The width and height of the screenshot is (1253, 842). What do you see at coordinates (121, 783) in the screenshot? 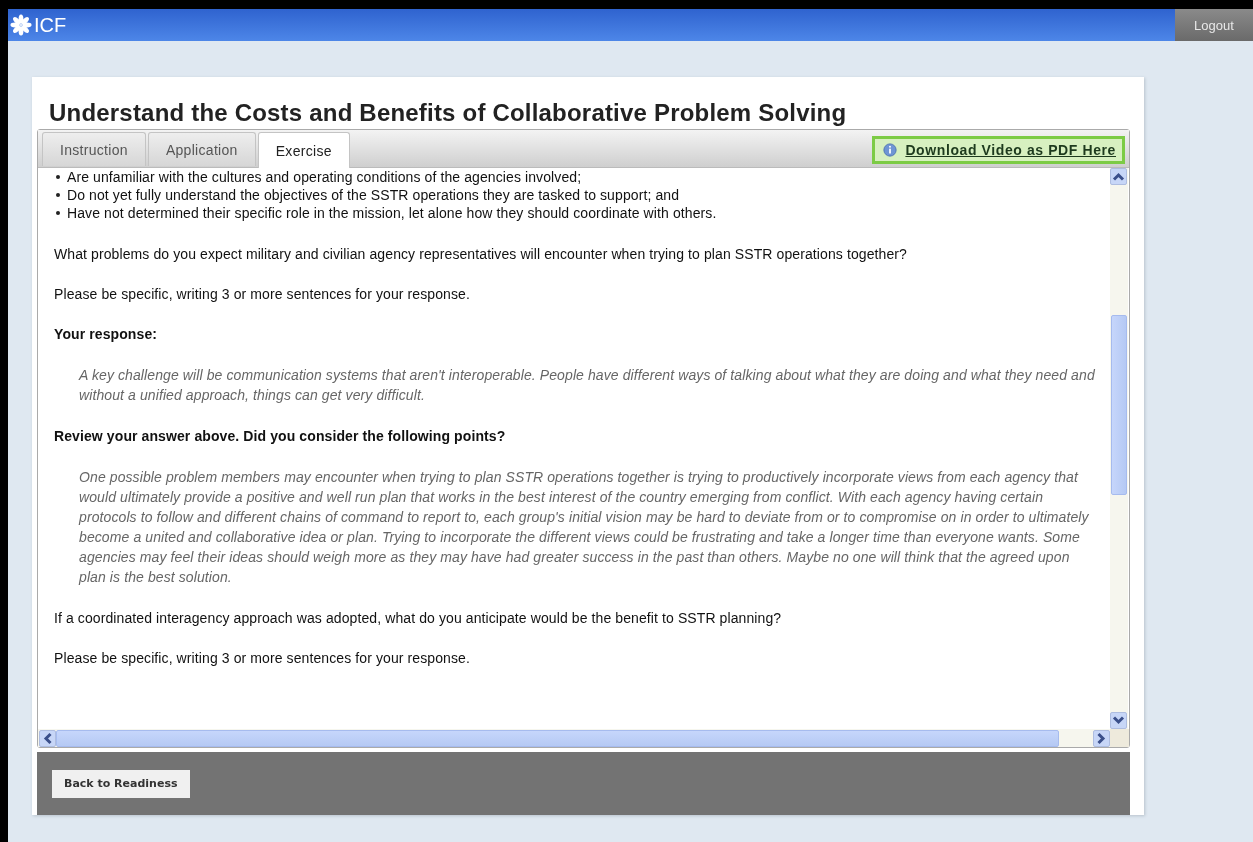
I see `back-button: Back to Readiness` at bounding box center [121, 783].